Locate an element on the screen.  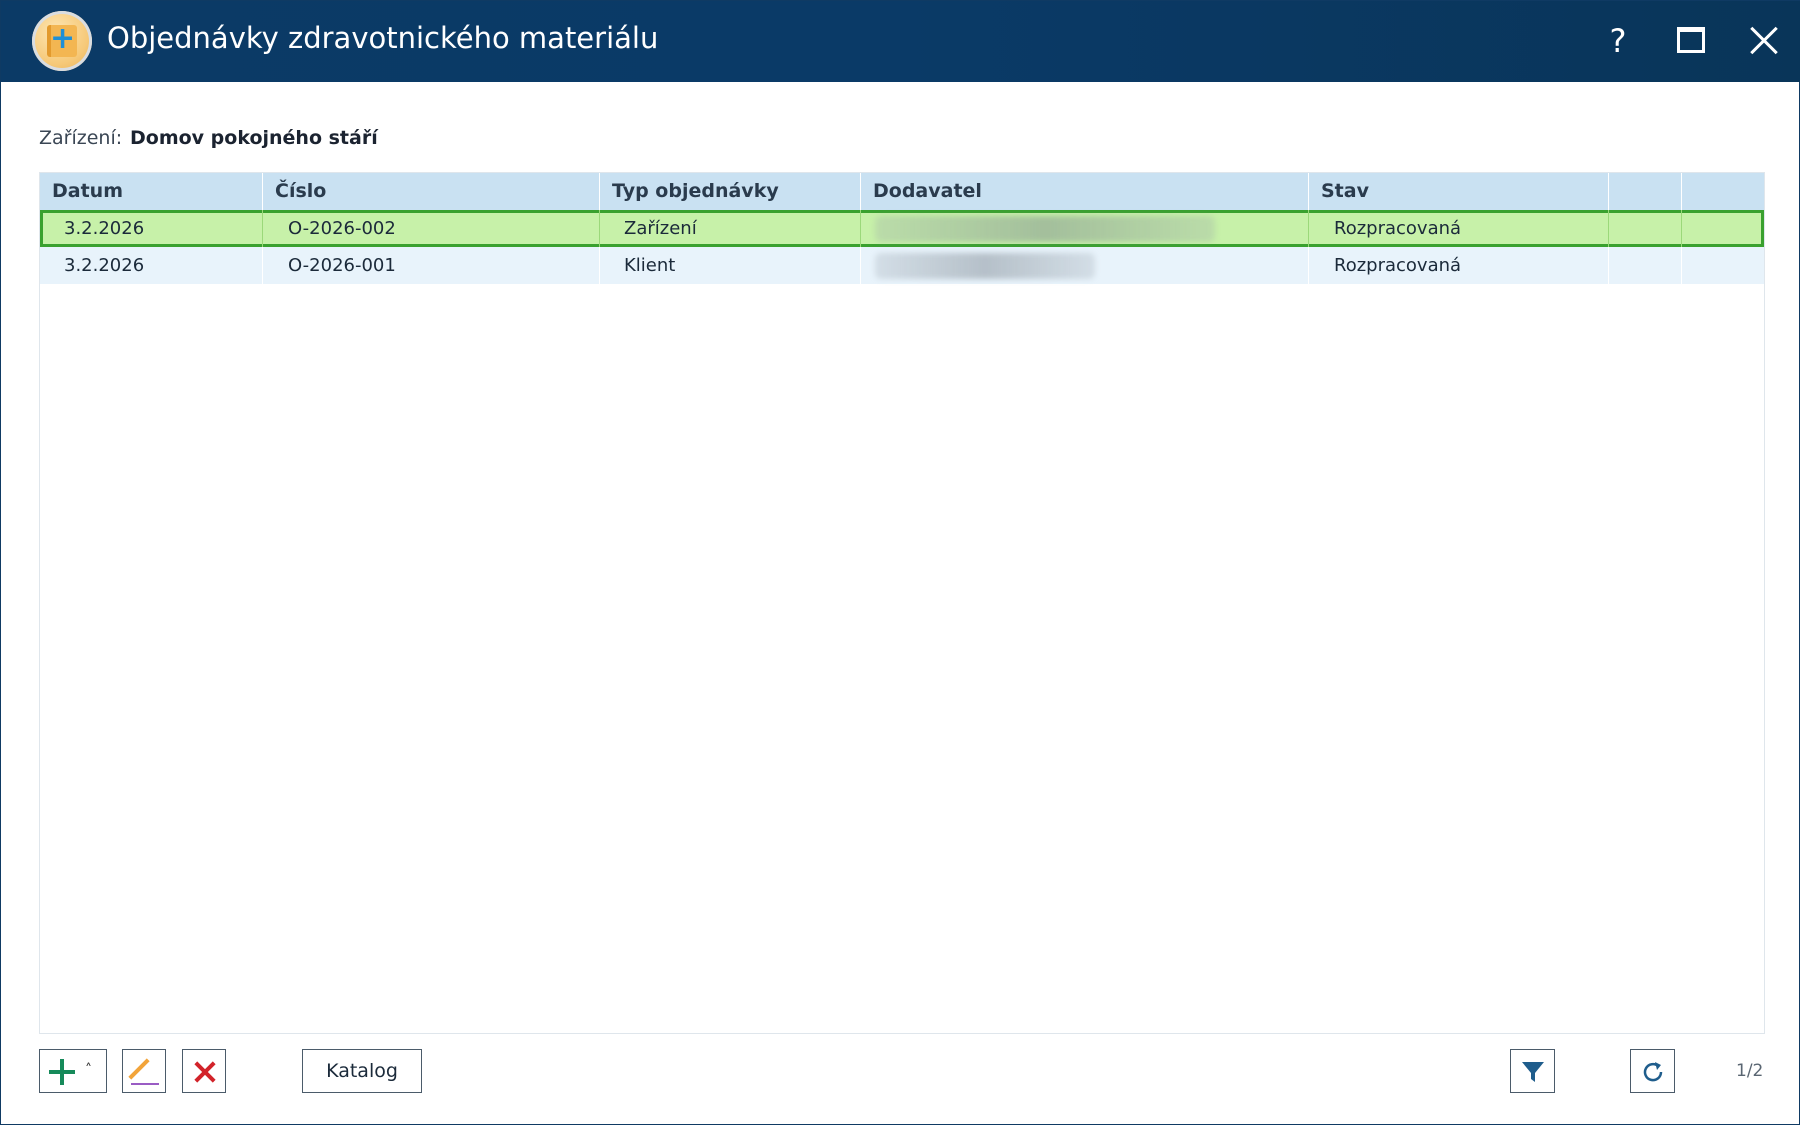
refresh-icon is located at coordinates (1653, 1072).